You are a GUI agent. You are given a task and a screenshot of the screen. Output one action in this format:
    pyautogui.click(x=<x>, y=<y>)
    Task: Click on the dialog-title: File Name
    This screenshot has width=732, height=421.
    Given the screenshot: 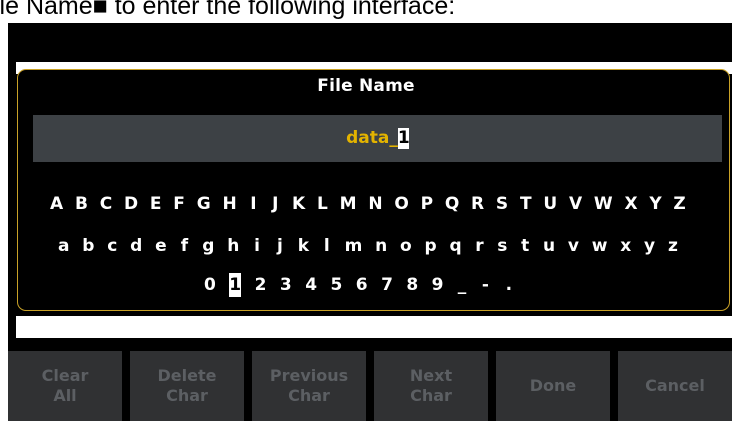 What is the action you would take?
    pyautogui.click(x=366, y=86)
    